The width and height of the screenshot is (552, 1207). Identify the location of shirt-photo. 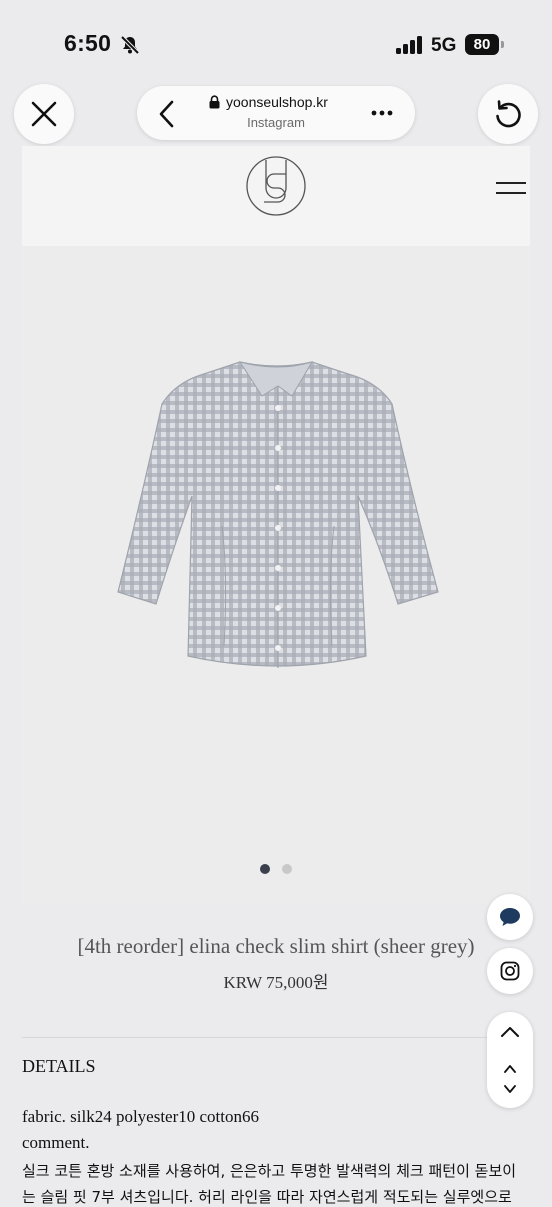
(278, 514).